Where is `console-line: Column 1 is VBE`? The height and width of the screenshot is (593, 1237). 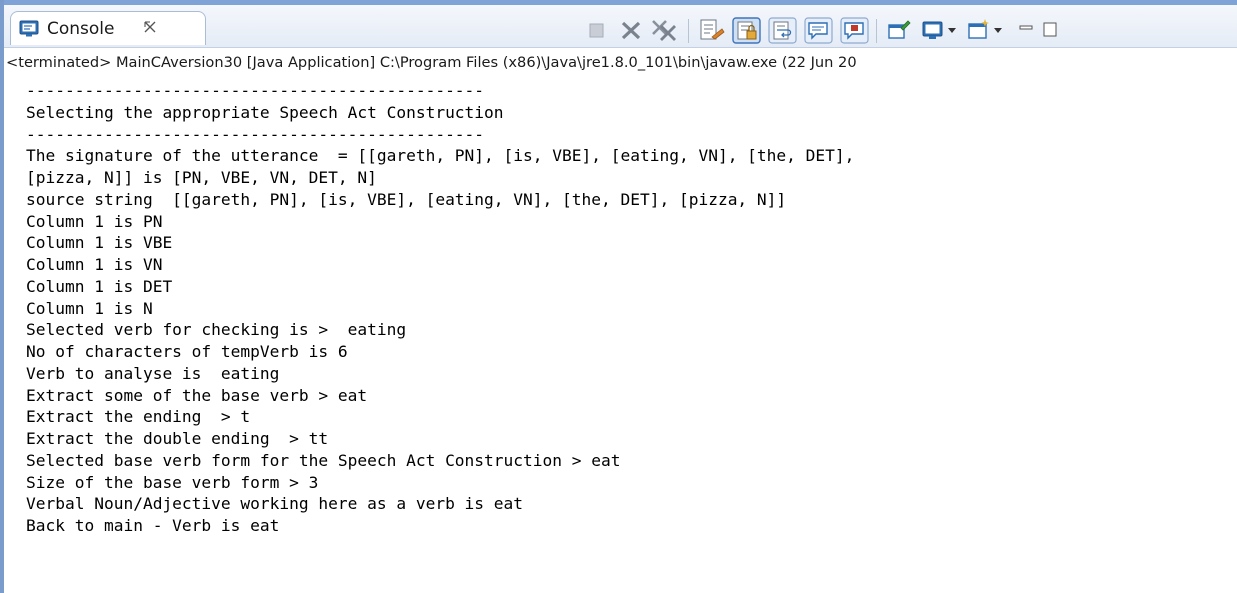
console-line: Column 1 is VBE is located at coordinates (99, 243).